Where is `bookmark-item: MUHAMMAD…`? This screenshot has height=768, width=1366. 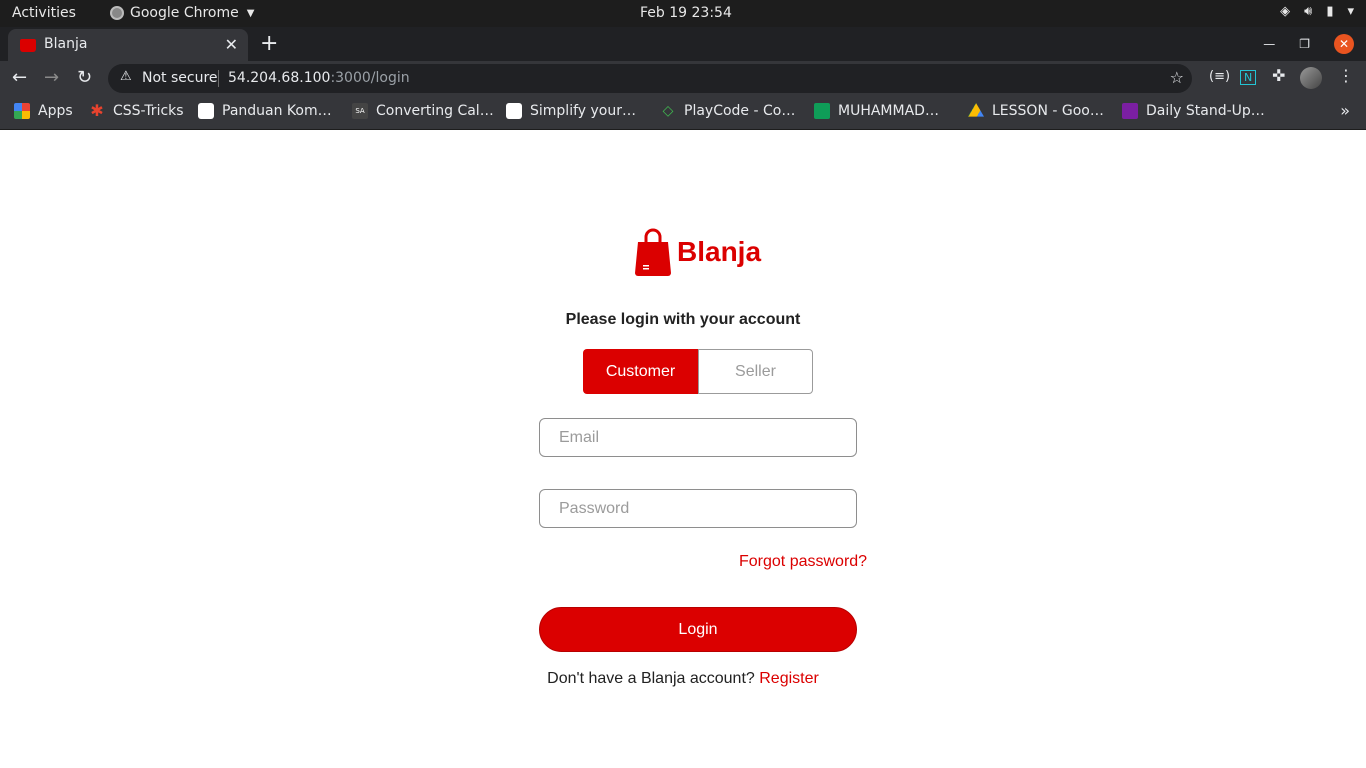
bookmark-item: MUHAMMAD… is located at coordinates (876, 111).